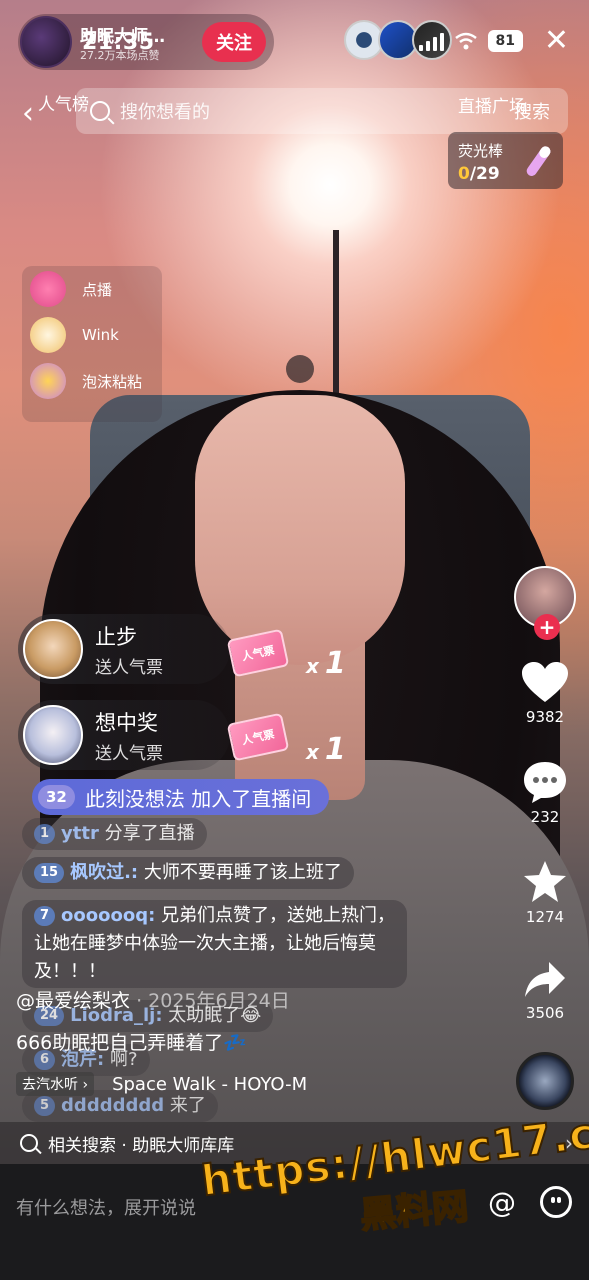 The width and height of the screenshot is (589, 1280). What do you see at coordinates (234, 42) in the screenshot?
I see `follow-button: 关注` at bounding box center [234, 42].